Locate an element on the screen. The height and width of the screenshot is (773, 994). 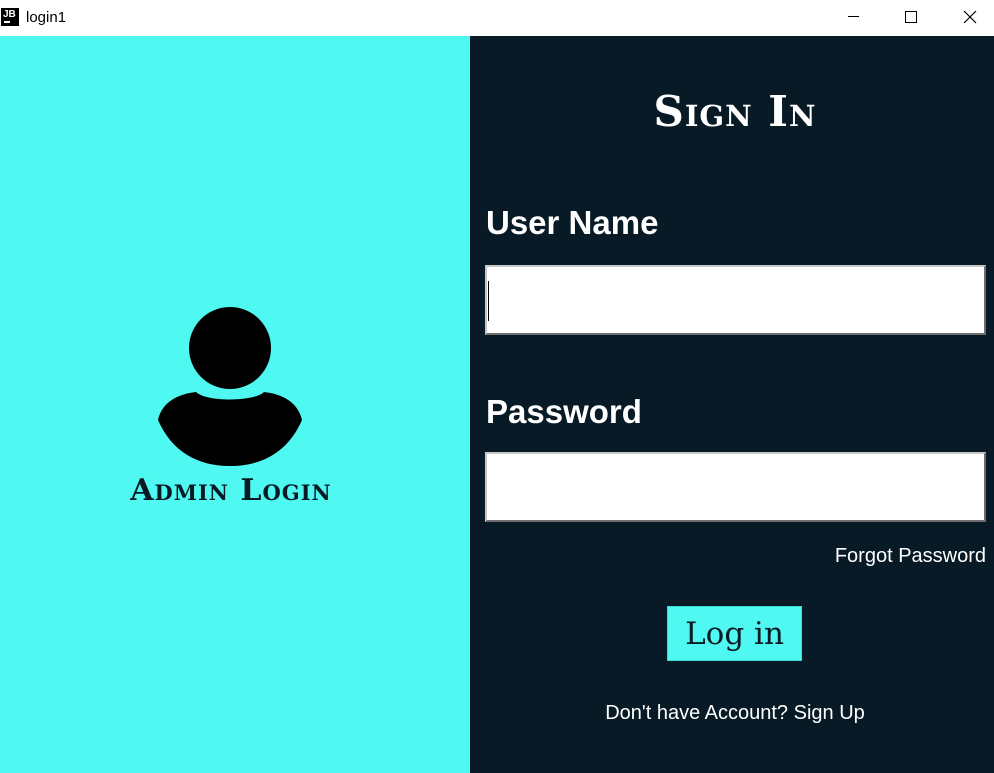
login-button: Log in is located at coordinates (734, 633).